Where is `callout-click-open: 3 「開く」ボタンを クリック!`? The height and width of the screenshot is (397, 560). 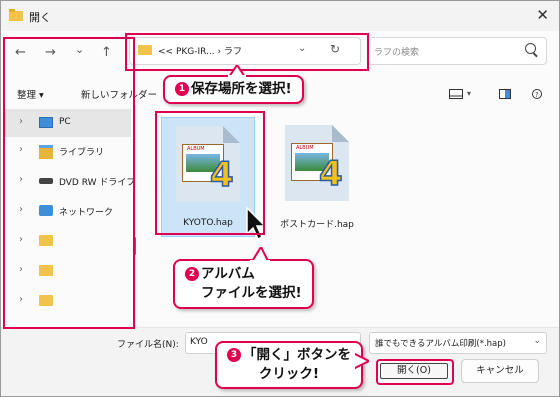 callout-click-open: 3 「開く」ボタンを クリック! is located at coordinates (289, 365).